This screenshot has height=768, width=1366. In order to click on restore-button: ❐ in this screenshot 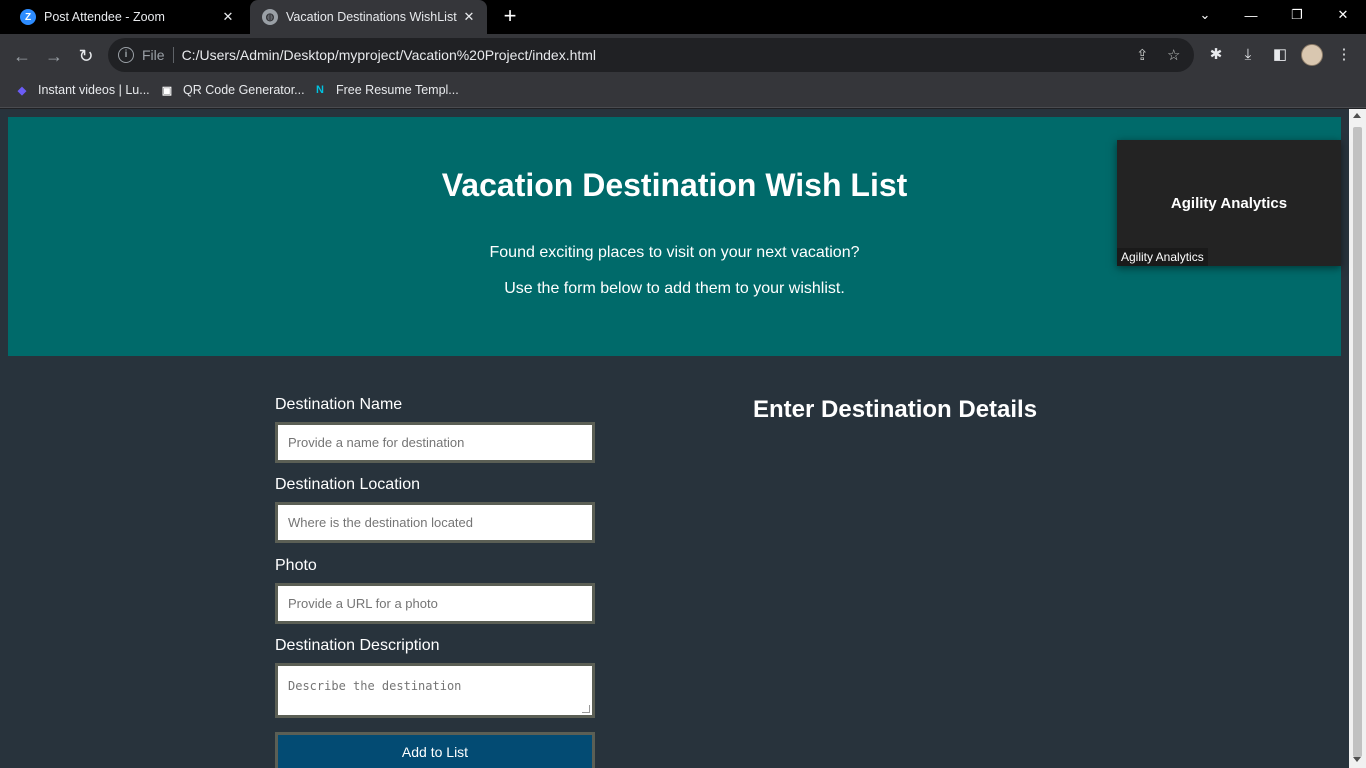, I will do `click(1297, 15)`.